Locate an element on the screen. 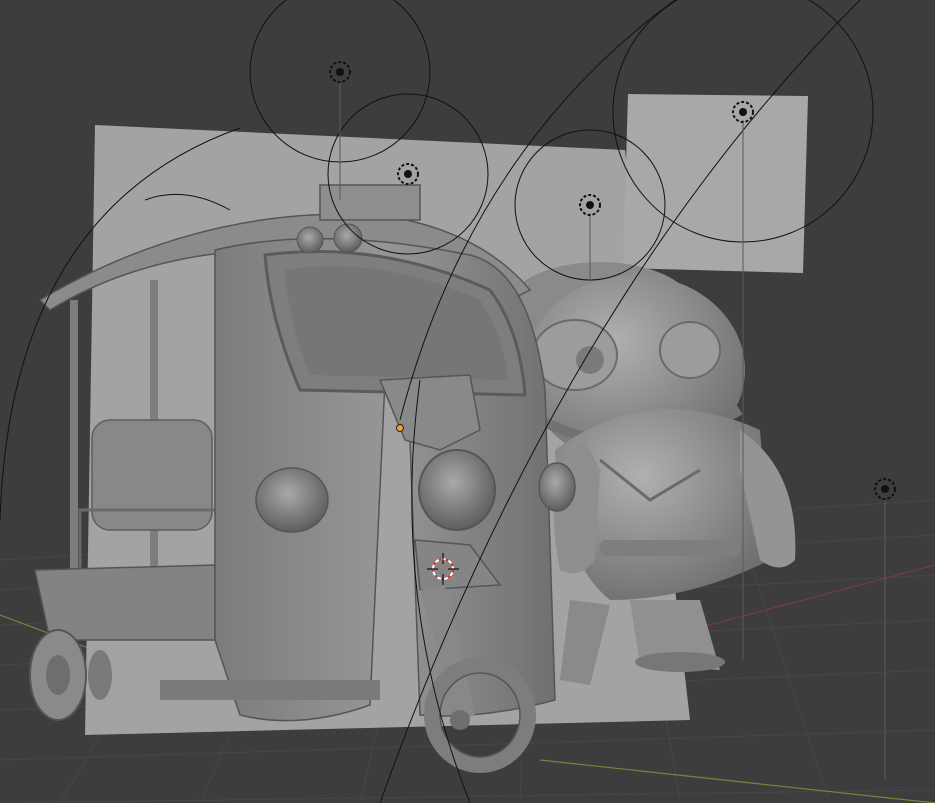  object-origin-icon is located at coordinates (400, 428).